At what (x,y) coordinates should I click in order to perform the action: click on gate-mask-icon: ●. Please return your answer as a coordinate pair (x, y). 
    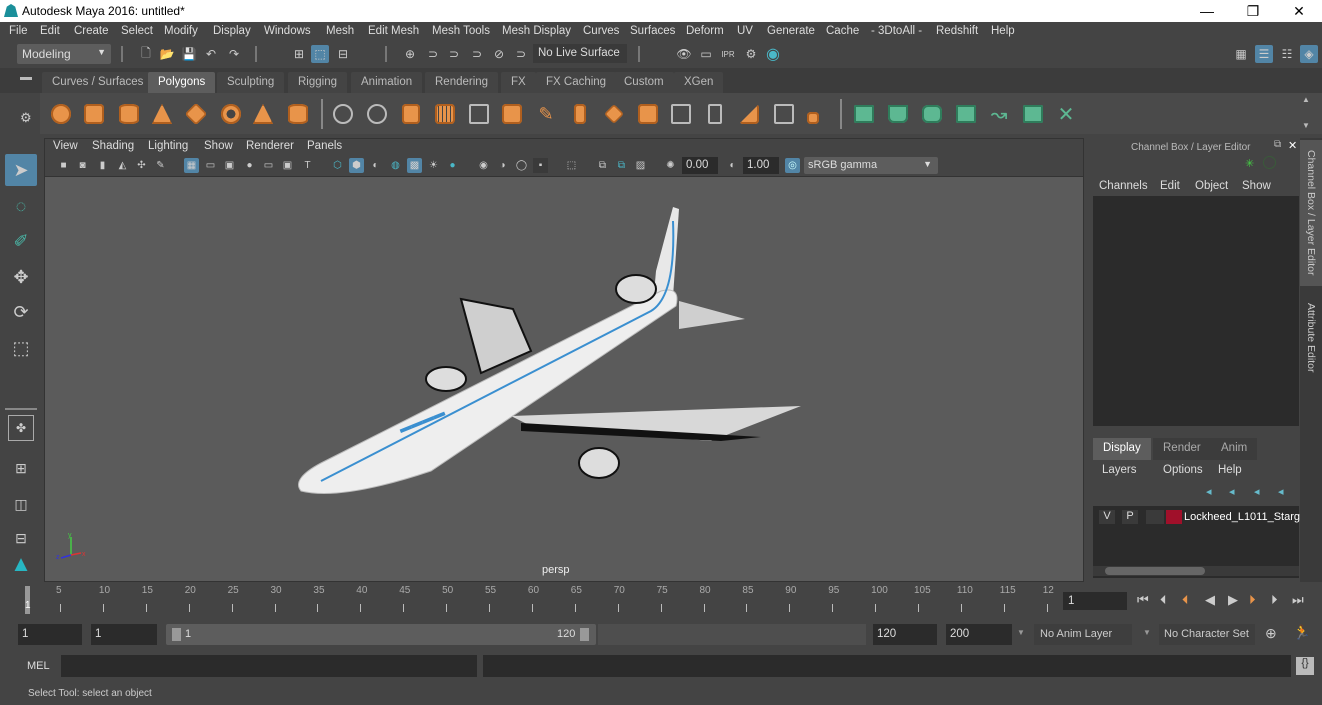
    Looking at the image, I should click on (249, 165).